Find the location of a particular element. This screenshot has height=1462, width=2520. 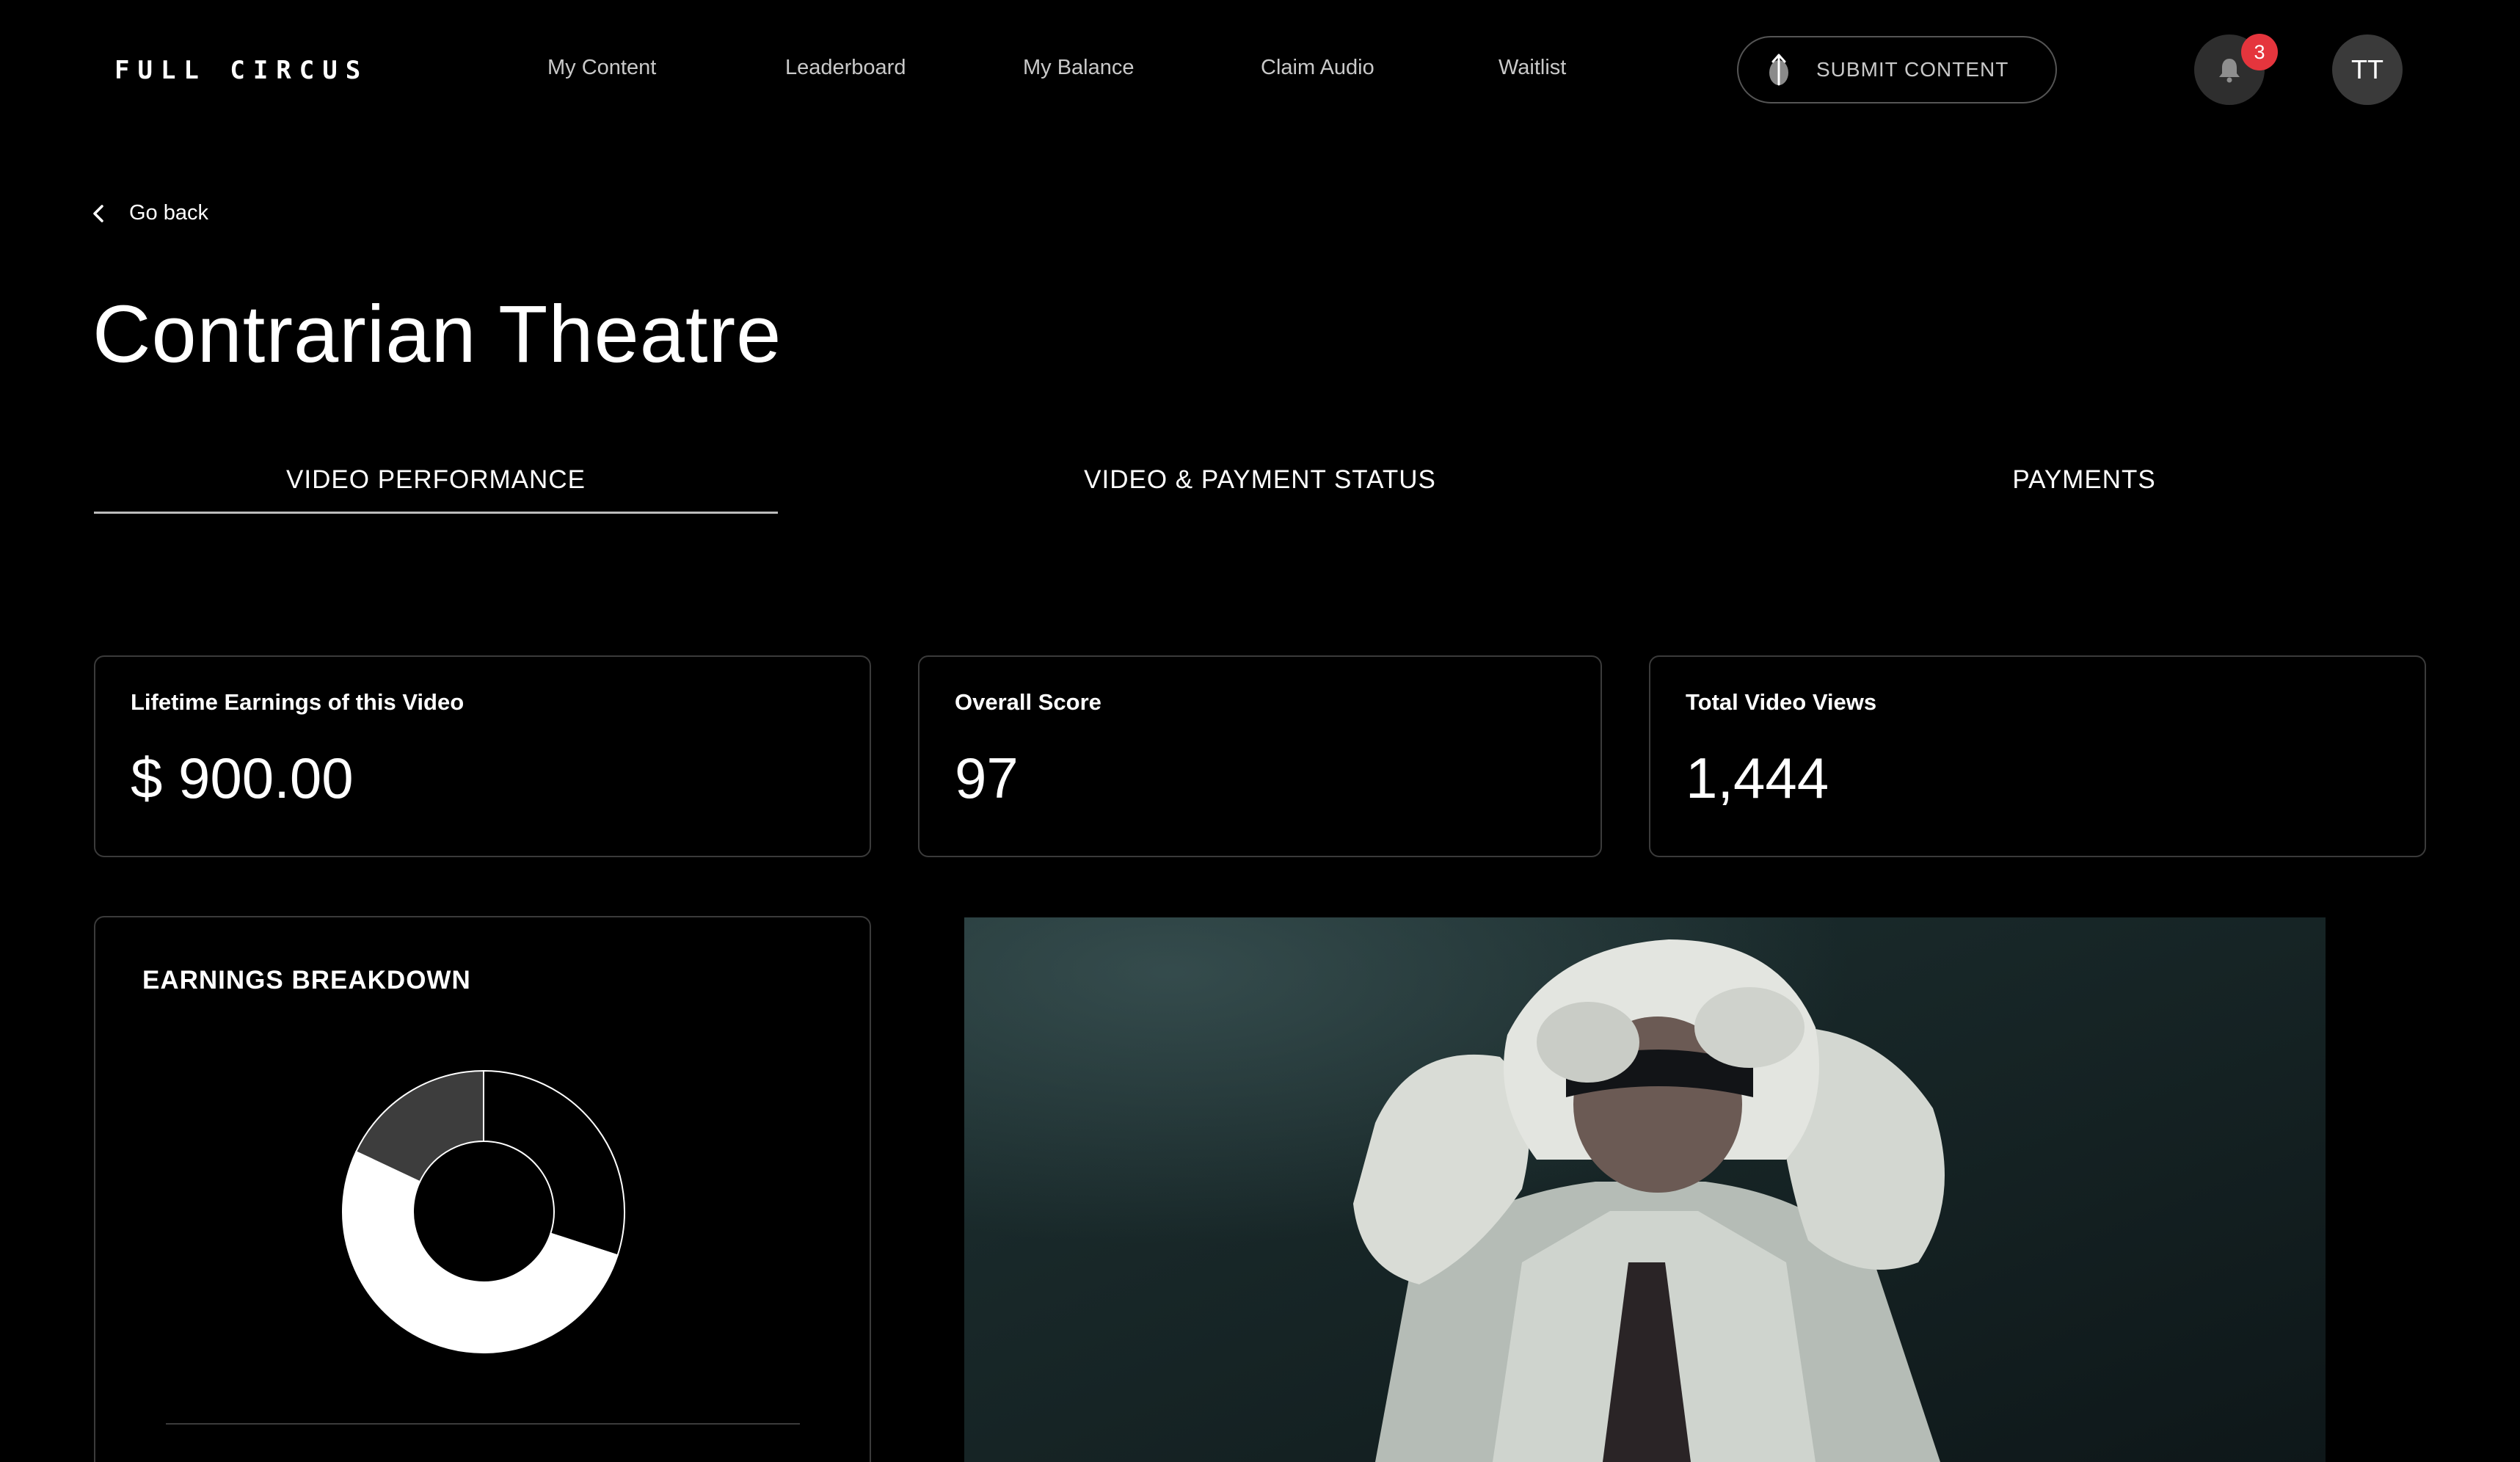

total-views-card: Total Video Views 1,444 is located at coordinates (2037, 756).